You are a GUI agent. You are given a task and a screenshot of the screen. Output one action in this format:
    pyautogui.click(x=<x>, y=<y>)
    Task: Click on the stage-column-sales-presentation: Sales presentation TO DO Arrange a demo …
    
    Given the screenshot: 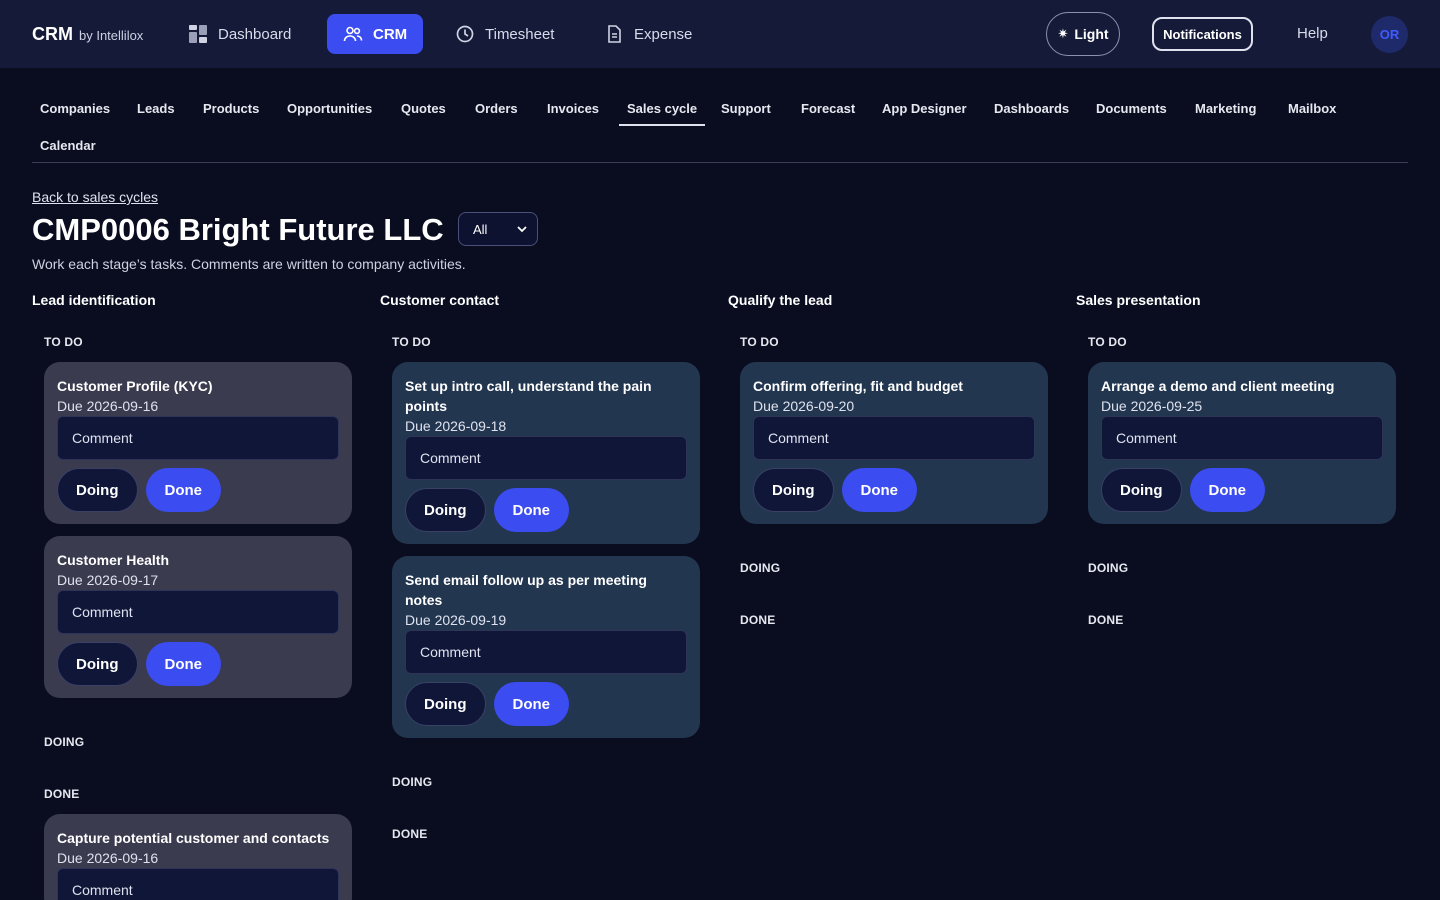 What is the action you would take?
    pyautogui.click(x=1236, y=472)
    